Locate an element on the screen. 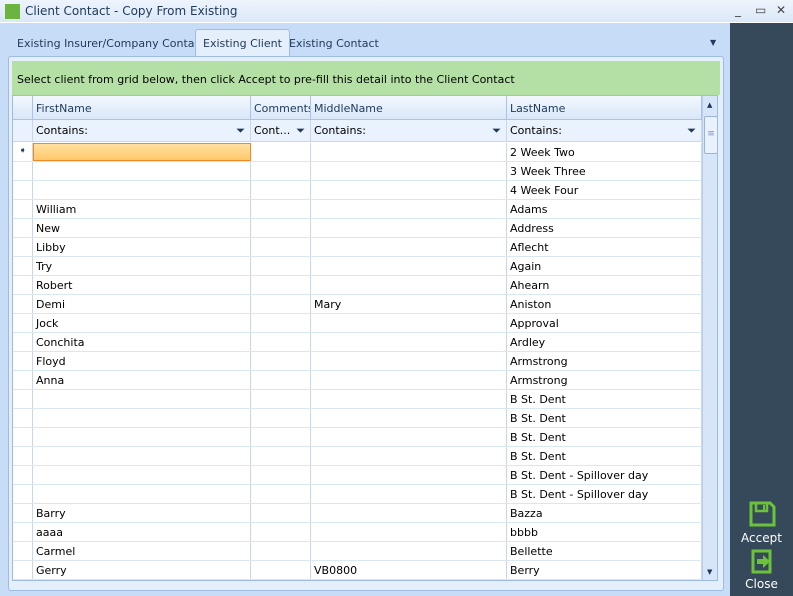  maximize-button: ▭ is located at coordinates (760, 10).